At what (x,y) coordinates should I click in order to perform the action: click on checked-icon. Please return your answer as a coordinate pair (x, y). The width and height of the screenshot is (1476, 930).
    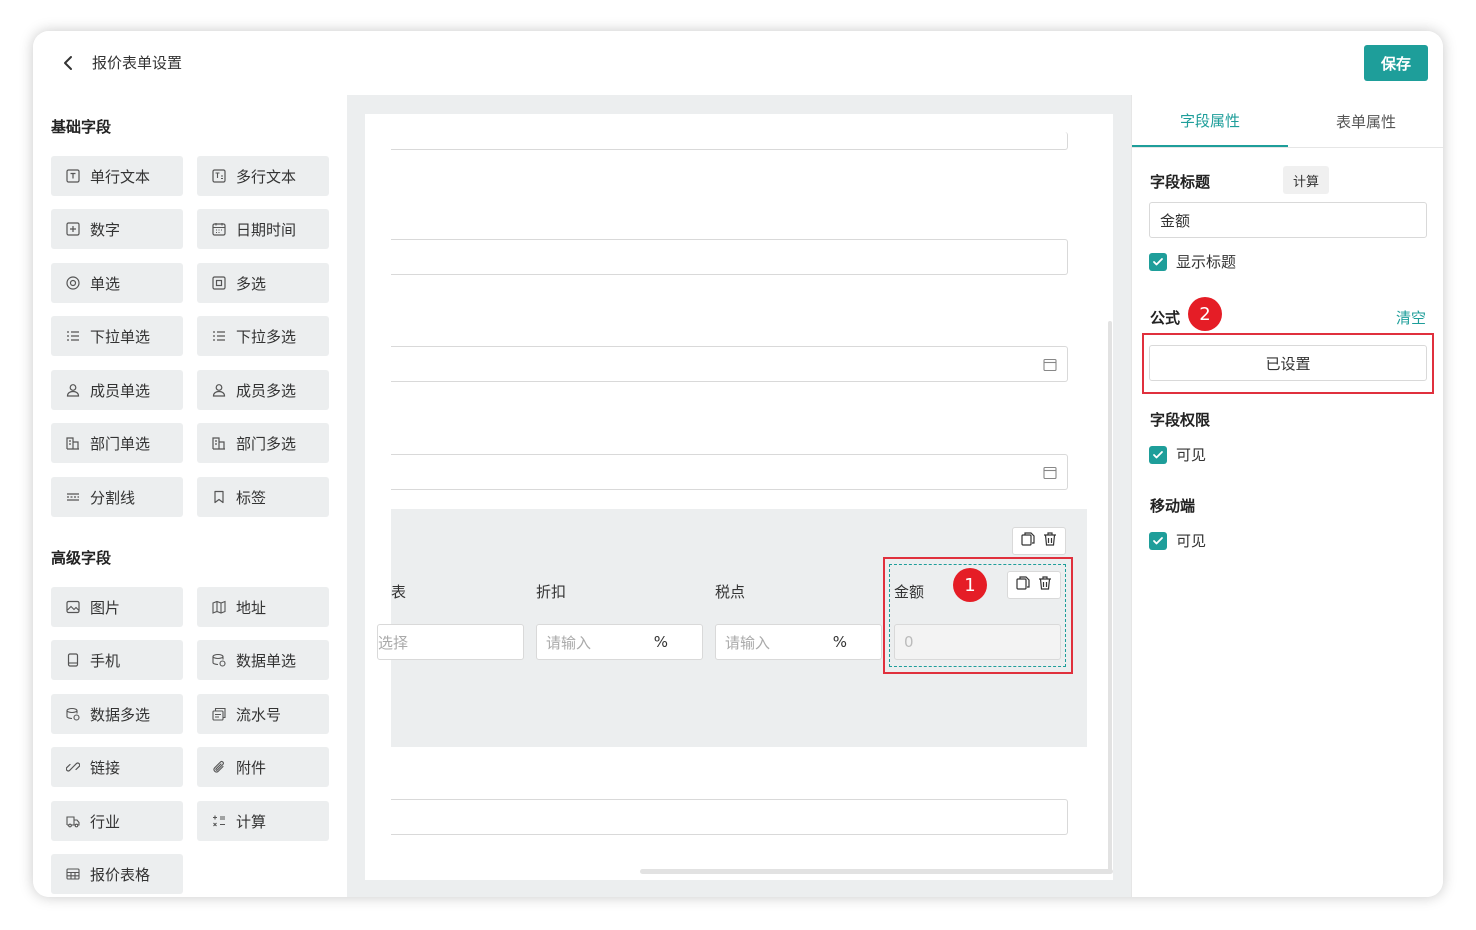
    Looking at the image, I should click on (1158, 540).